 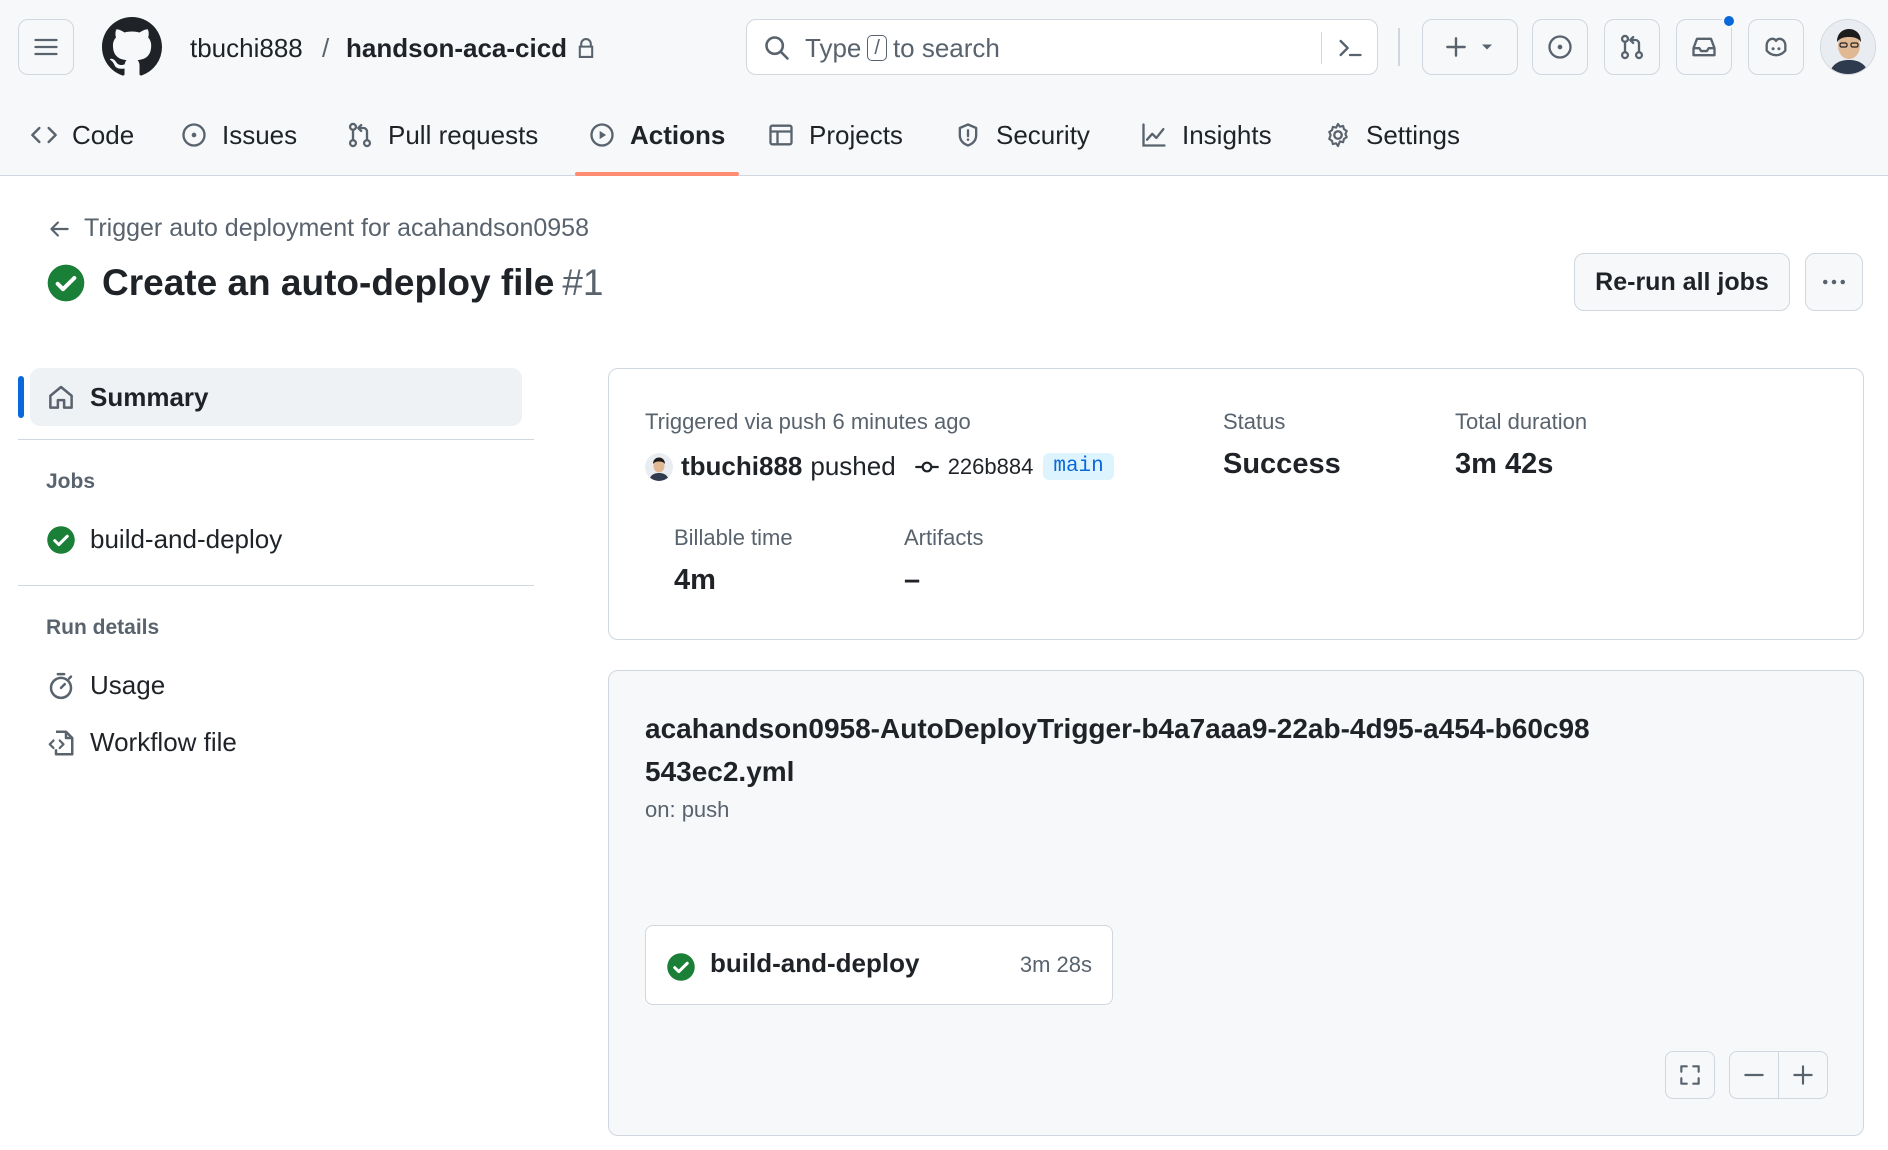 I want to click on search-placeholder-suffix: to search, so click(x=946, y=48).